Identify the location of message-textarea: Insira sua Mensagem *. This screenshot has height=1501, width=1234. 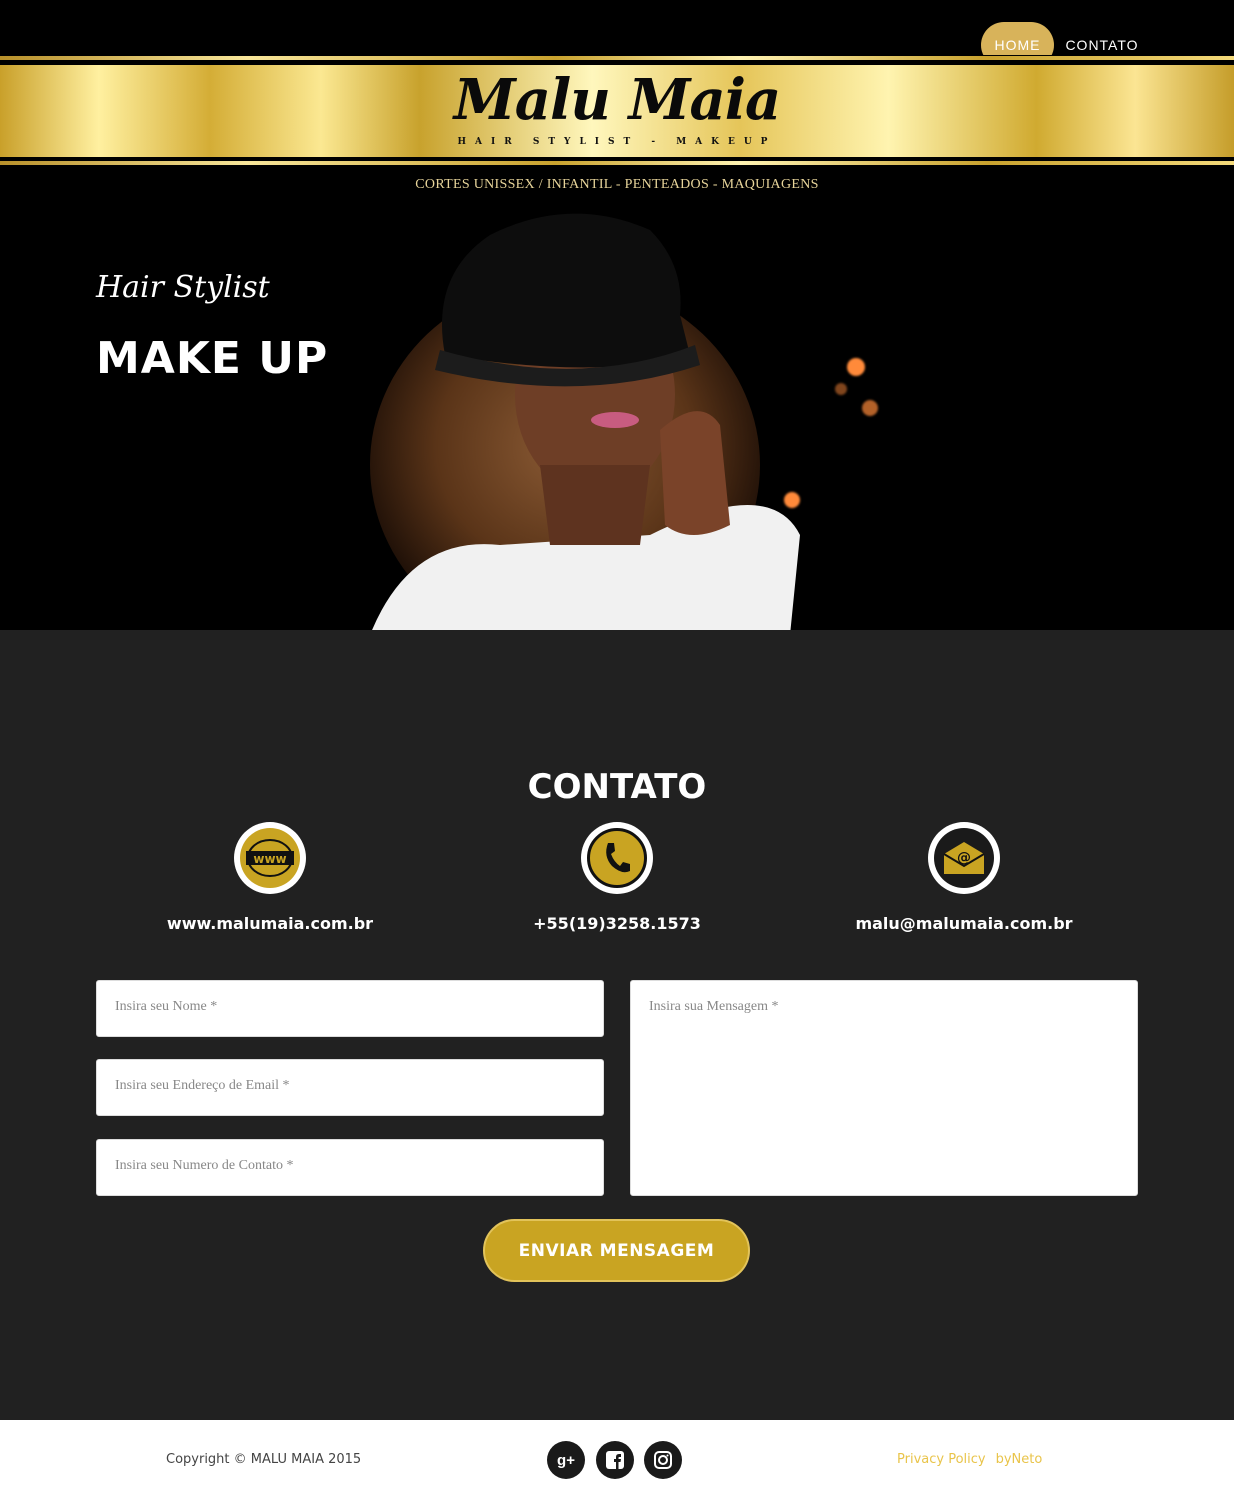
(884, 1088).